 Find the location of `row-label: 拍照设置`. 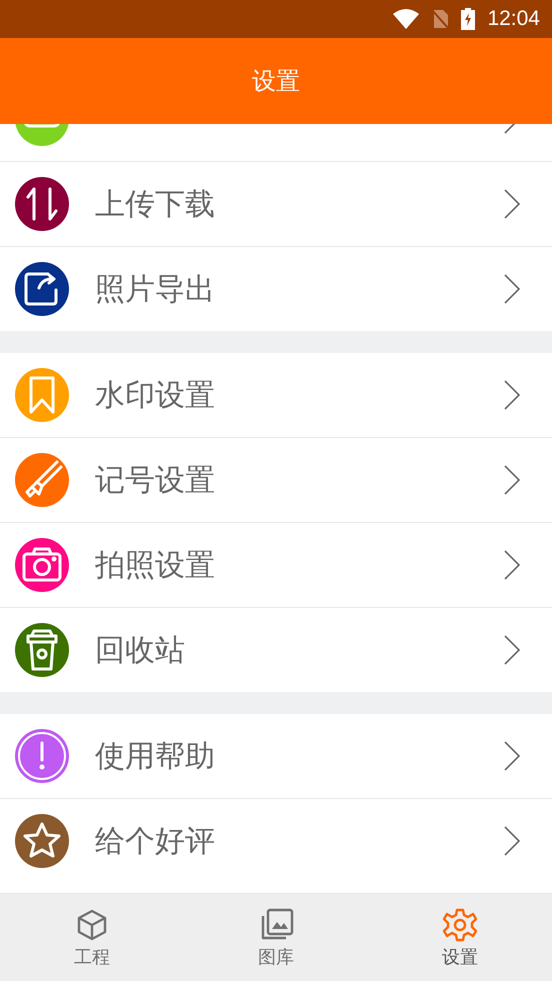

row-label: 拍照设置 is located at coordinates (155, 565).